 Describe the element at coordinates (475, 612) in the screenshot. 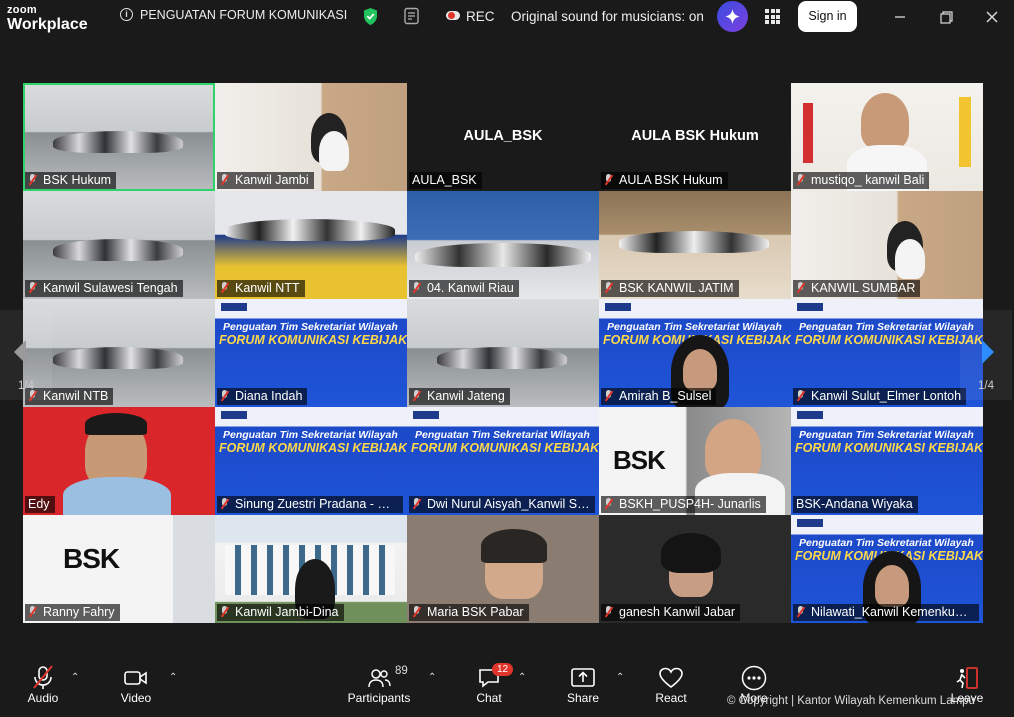

I see `participant-name: Maria BSK Pabar` at that location.